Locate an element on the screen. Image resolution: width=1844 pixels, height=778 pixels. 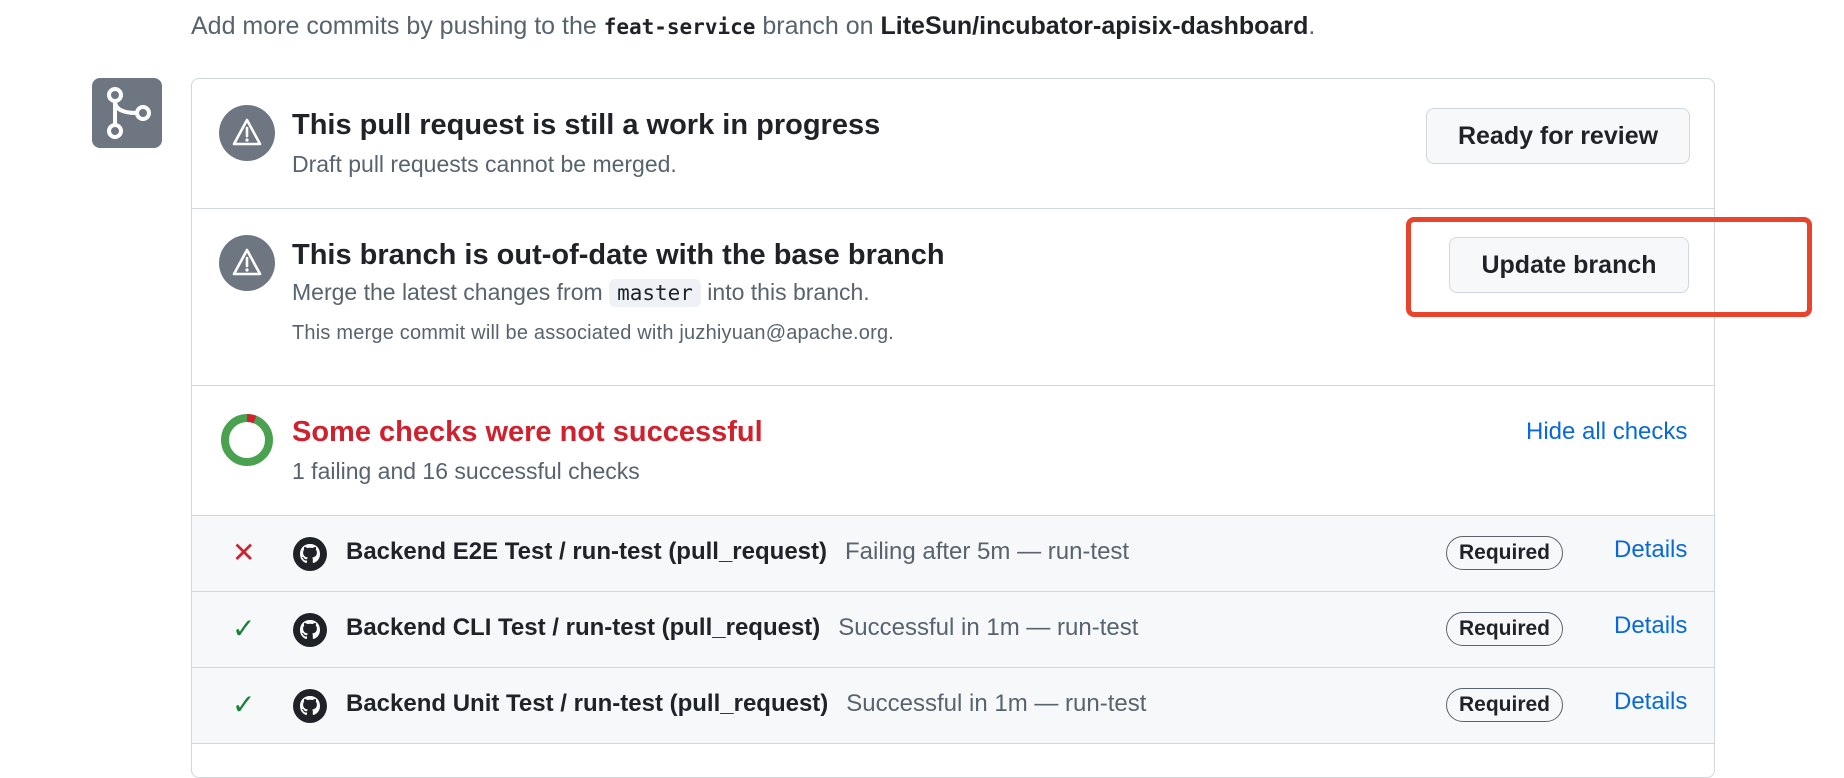
ring-success-segment is located at coordinates (247, 440).